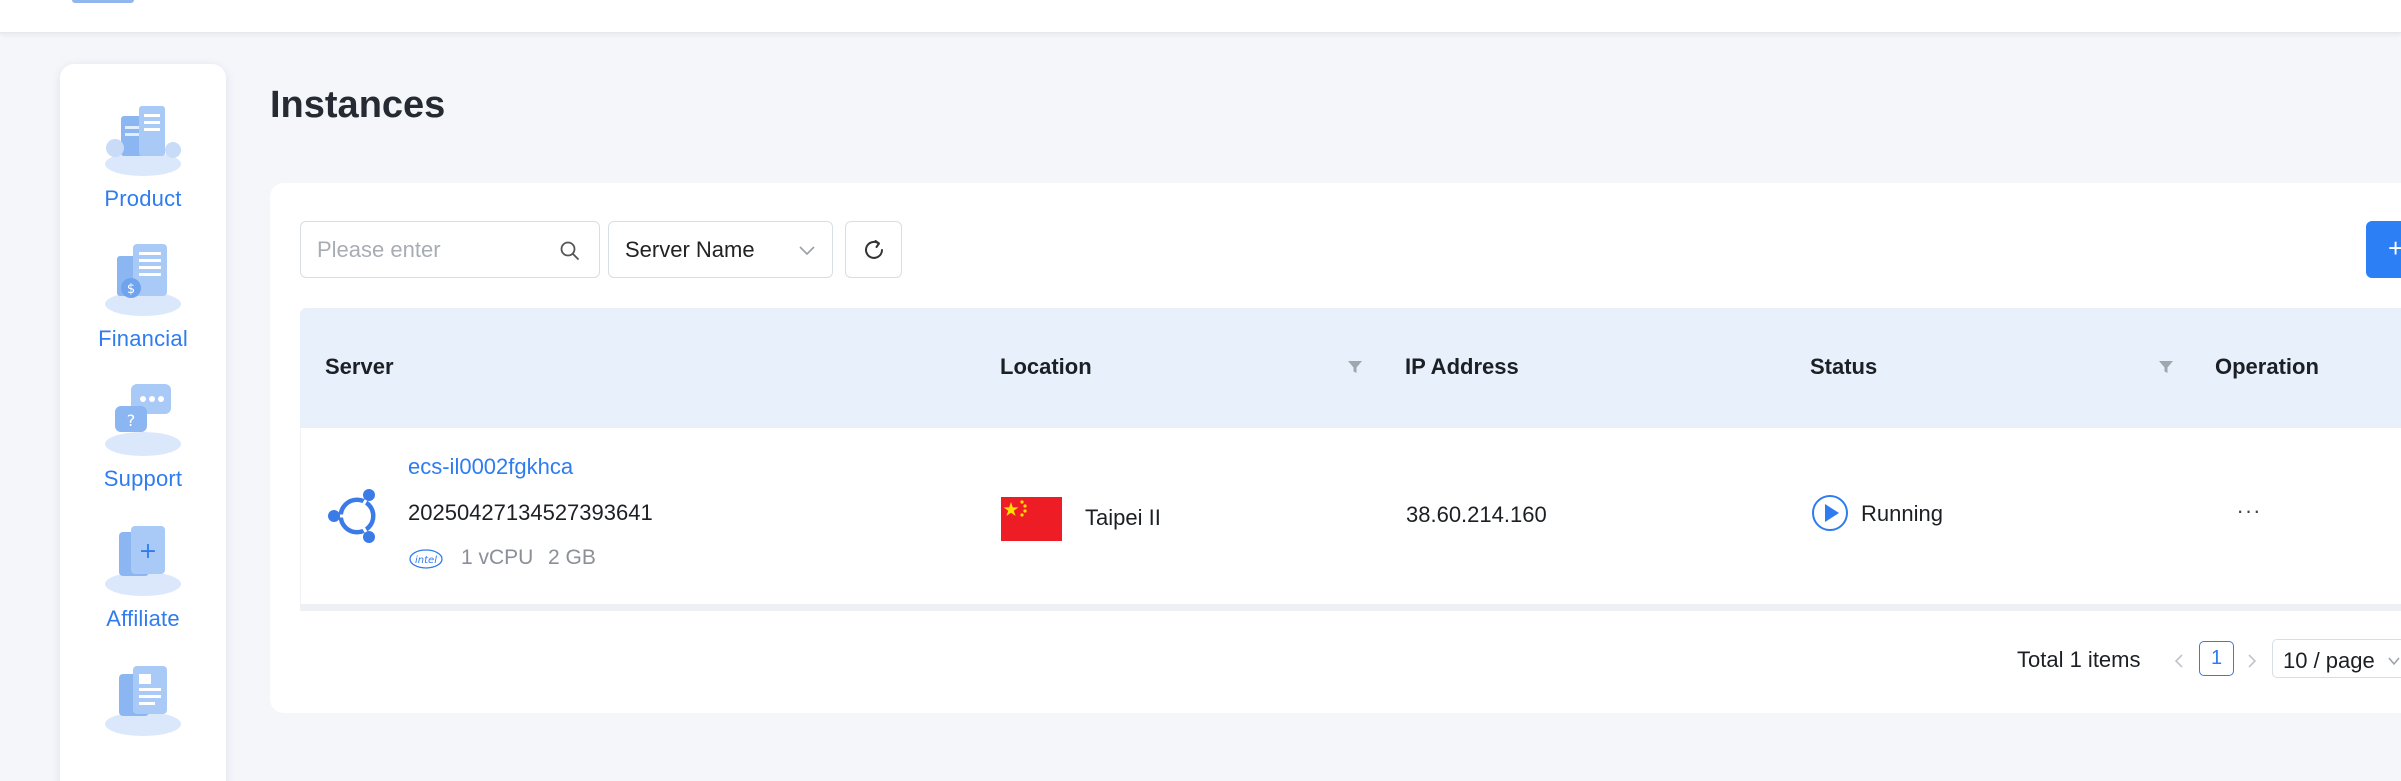  I want to click on sidebar-item-support: ? Support, so click(143, 432).